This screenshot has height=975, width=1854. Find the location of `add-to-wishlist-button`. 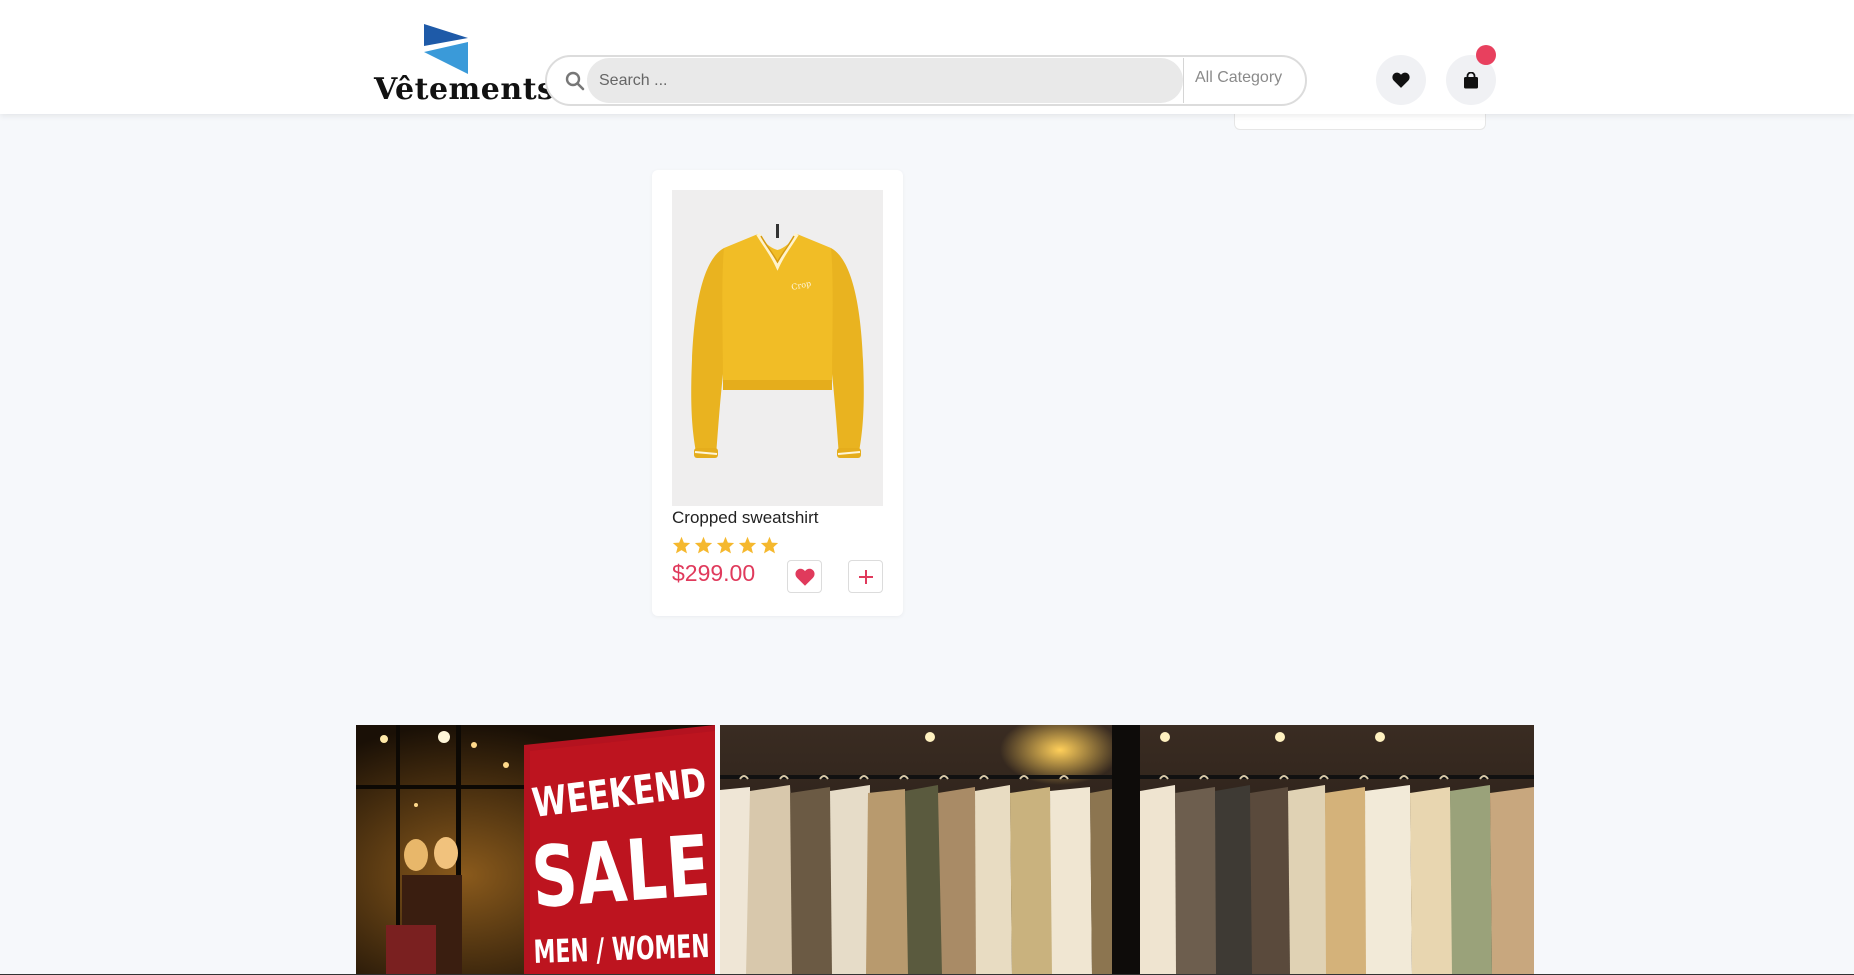

add-to-wishlist-button is located at coordinates (804, 576).